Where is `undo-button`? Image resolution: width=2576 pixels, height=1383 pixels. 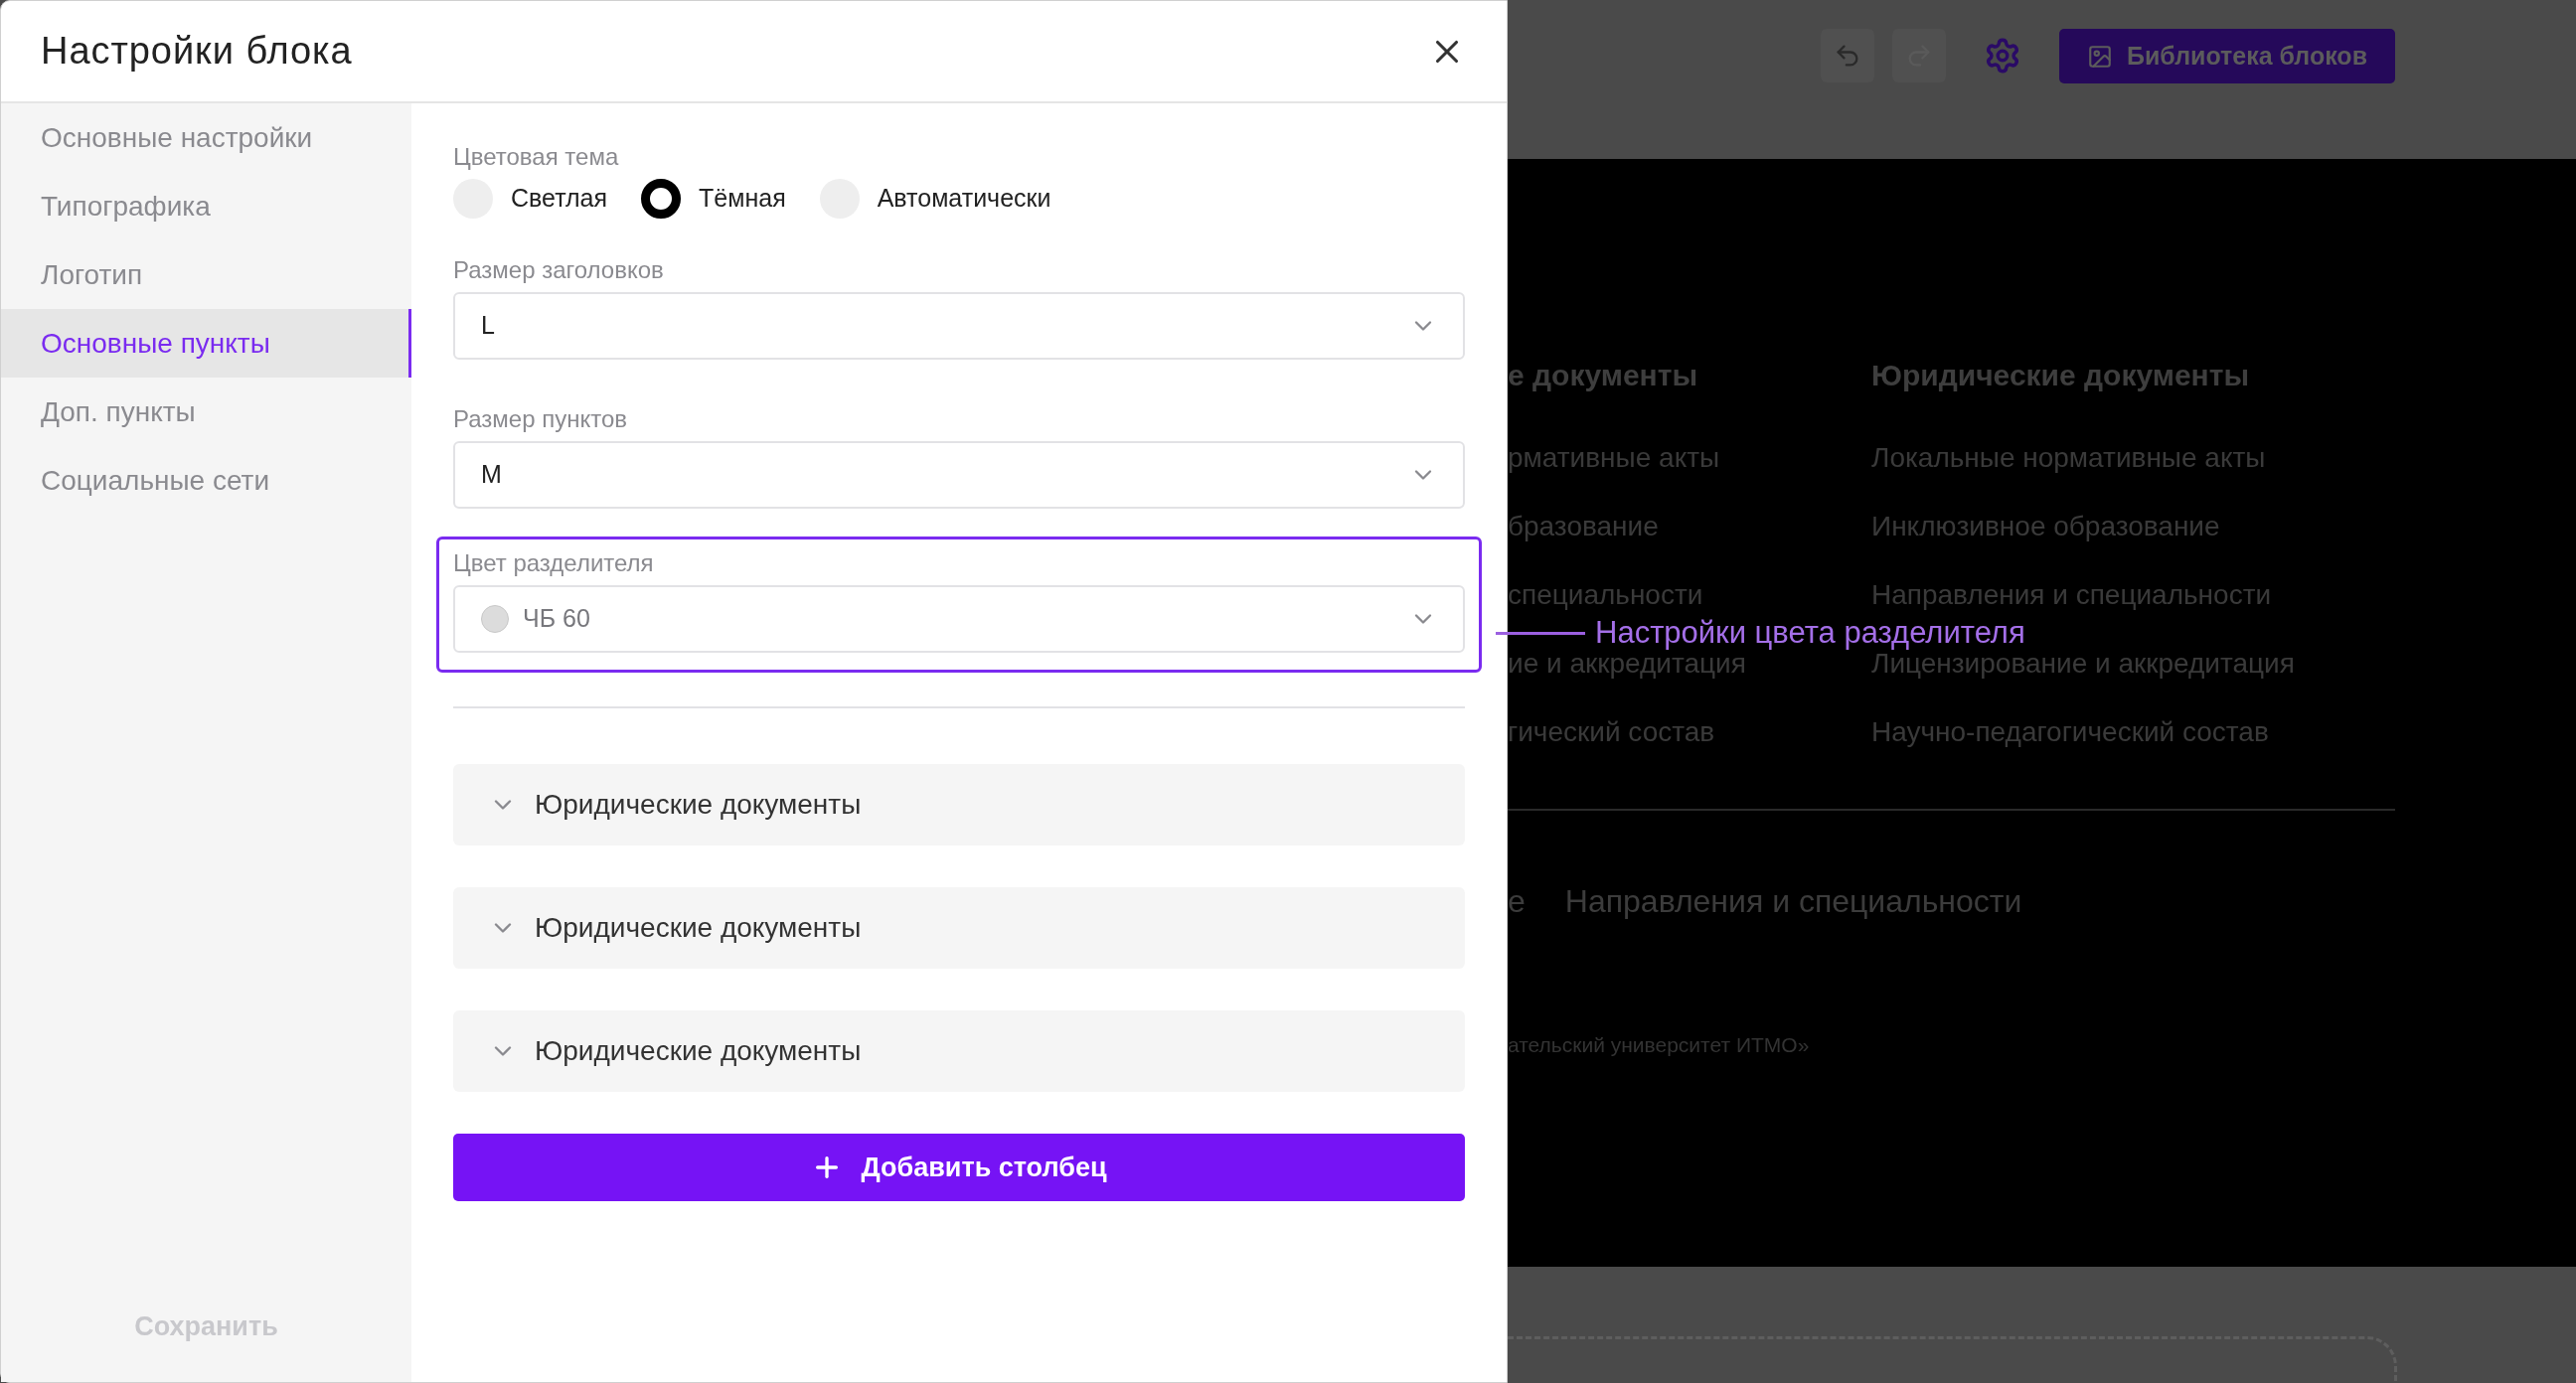
undo-button is located at coordinates (1847, 55).